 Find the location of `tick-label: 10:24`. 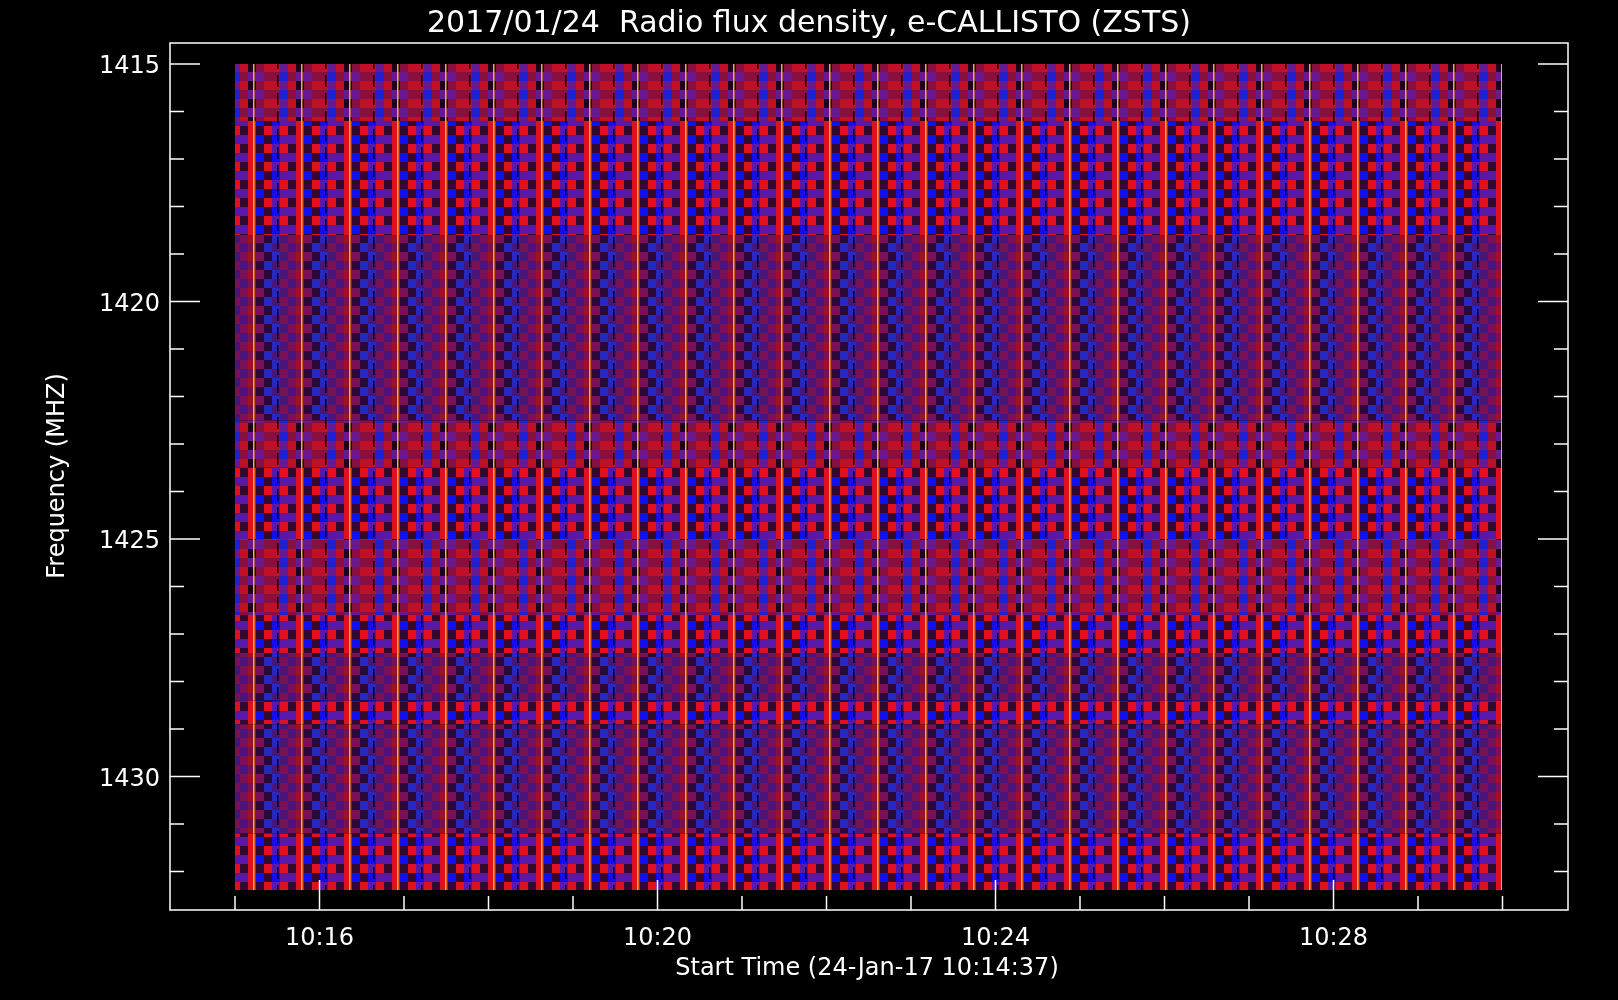

tick-label: 10:24 is located at coordinates (995, 937).